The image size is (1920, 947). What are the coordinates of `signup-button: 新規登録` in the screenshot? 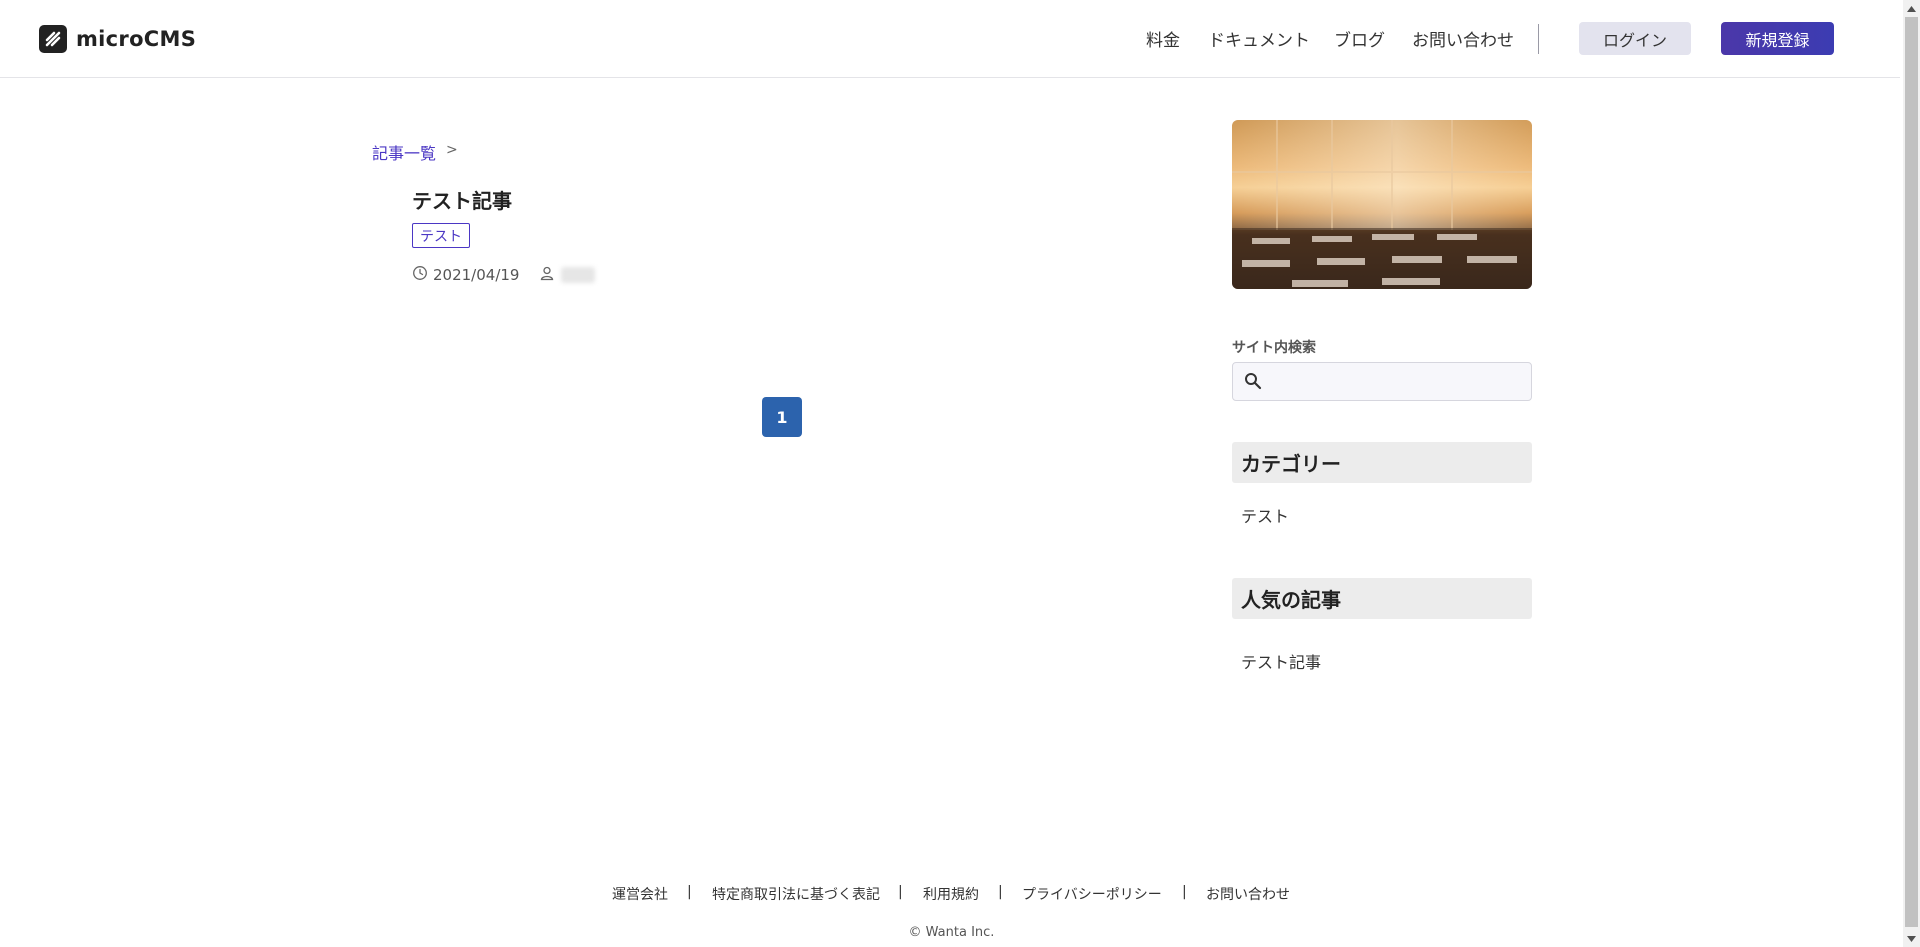 It's located at (1777, 38).